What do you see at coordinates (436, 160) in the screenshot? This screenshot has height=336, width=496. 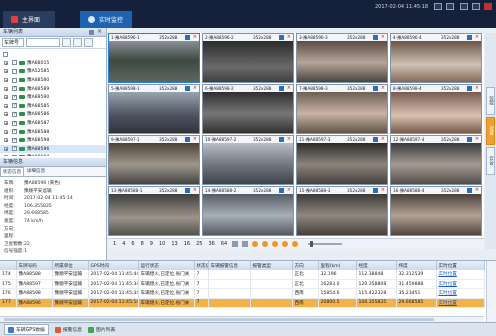 I see `video-cell: 12-豫A88597-4 352x288 ×` at bounding box center [436, 160].